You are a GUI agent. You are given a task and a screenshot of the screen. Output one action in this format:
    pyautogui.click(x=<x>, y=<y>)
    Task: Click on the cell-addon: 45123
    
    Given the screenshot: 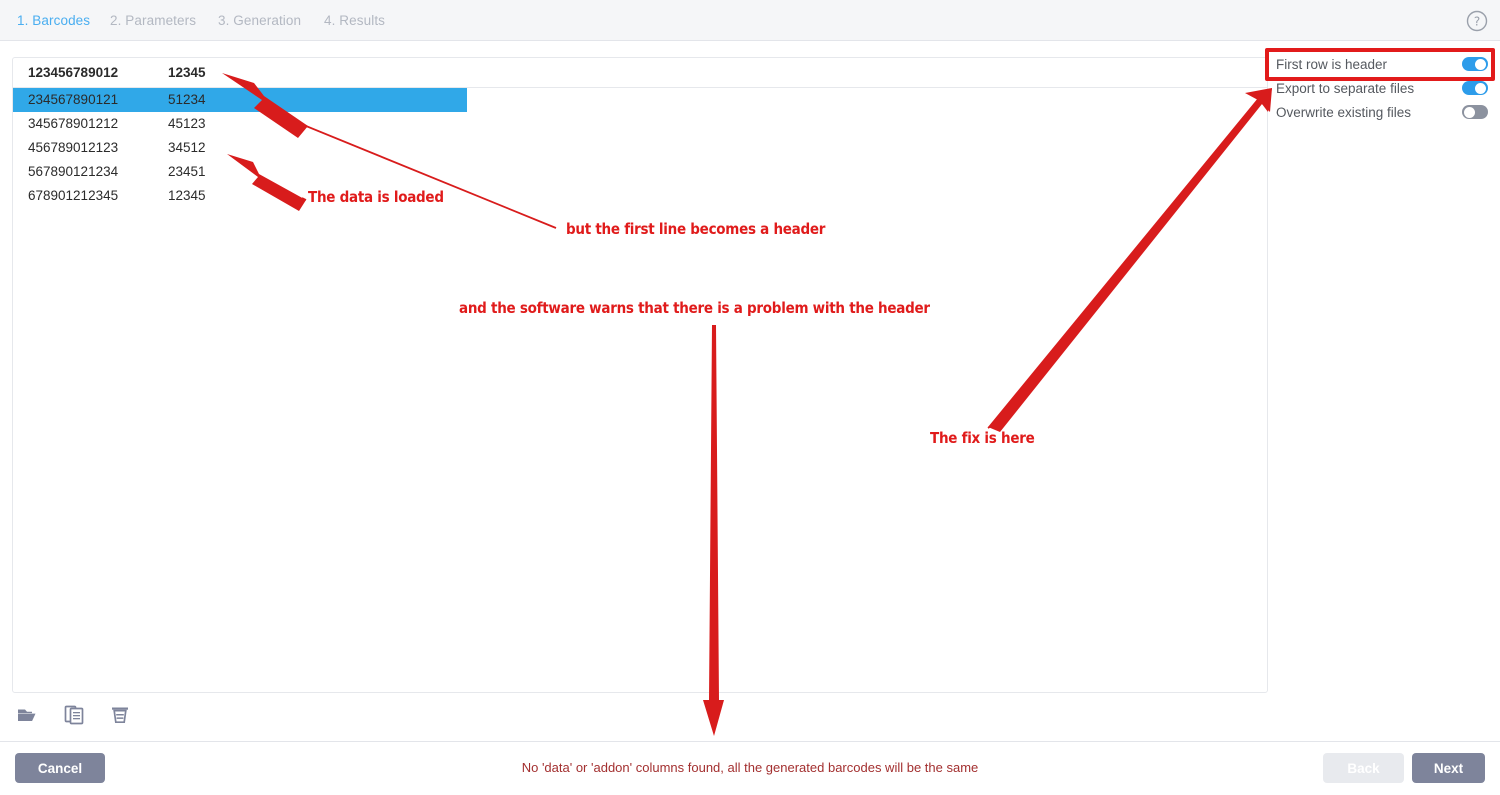 What is the action you would take?
    pyautogui.click(x=187, y=123)
    